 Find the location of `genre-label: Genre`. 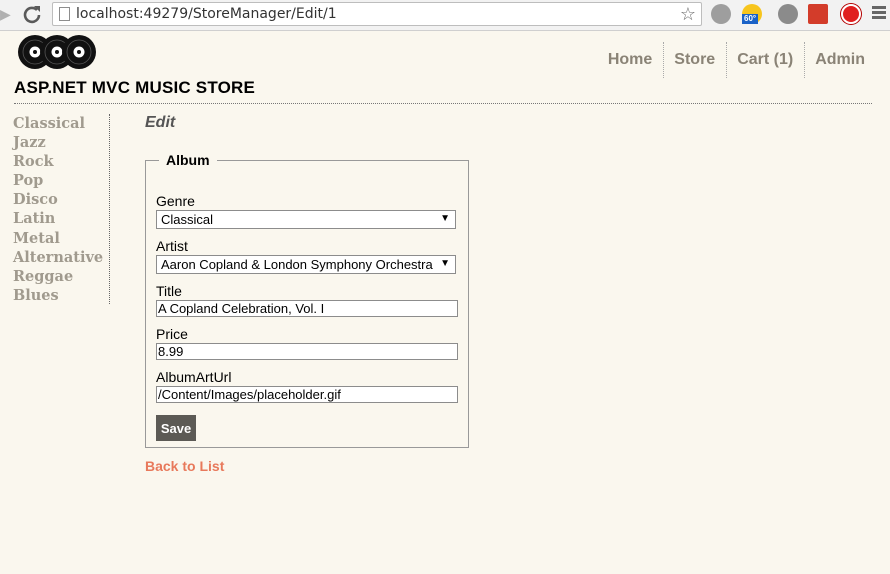

genre-label: Genre is located at coordinates (175, 201).